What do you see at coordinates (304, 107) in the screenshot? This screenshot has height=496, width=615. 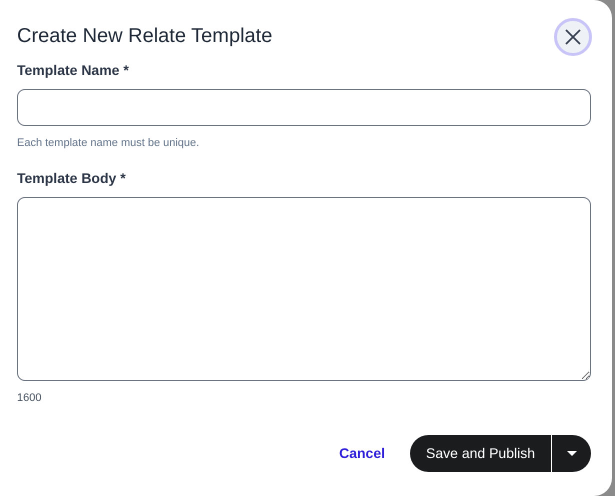 I see `input-field` at bounding box center [304, 107].